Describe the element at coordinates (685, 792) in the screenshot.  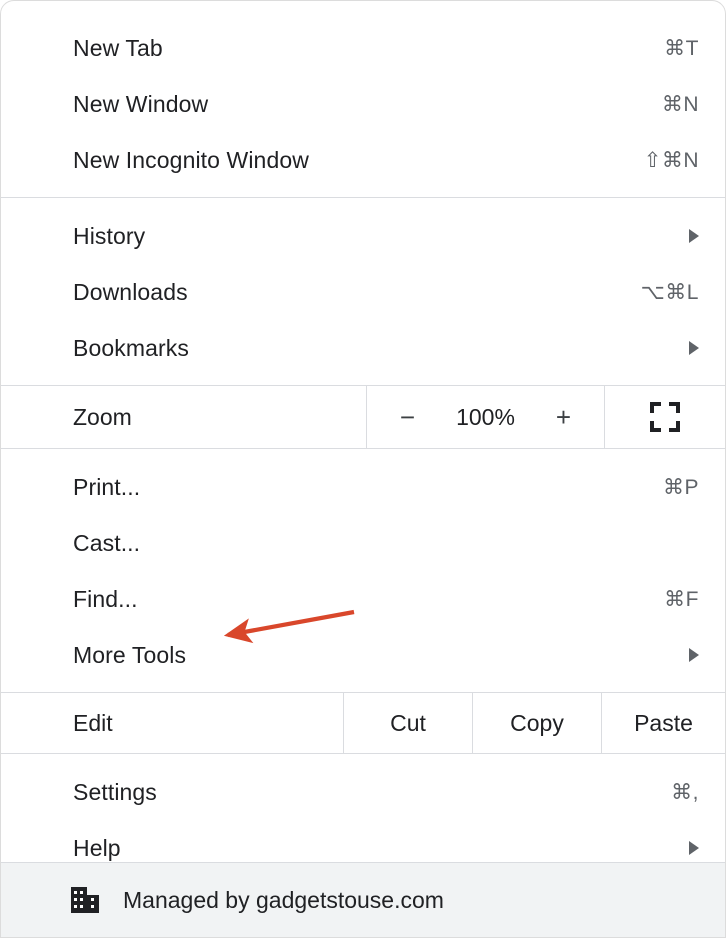
I see `menu-item-shortcut: ⌘,` at that location.